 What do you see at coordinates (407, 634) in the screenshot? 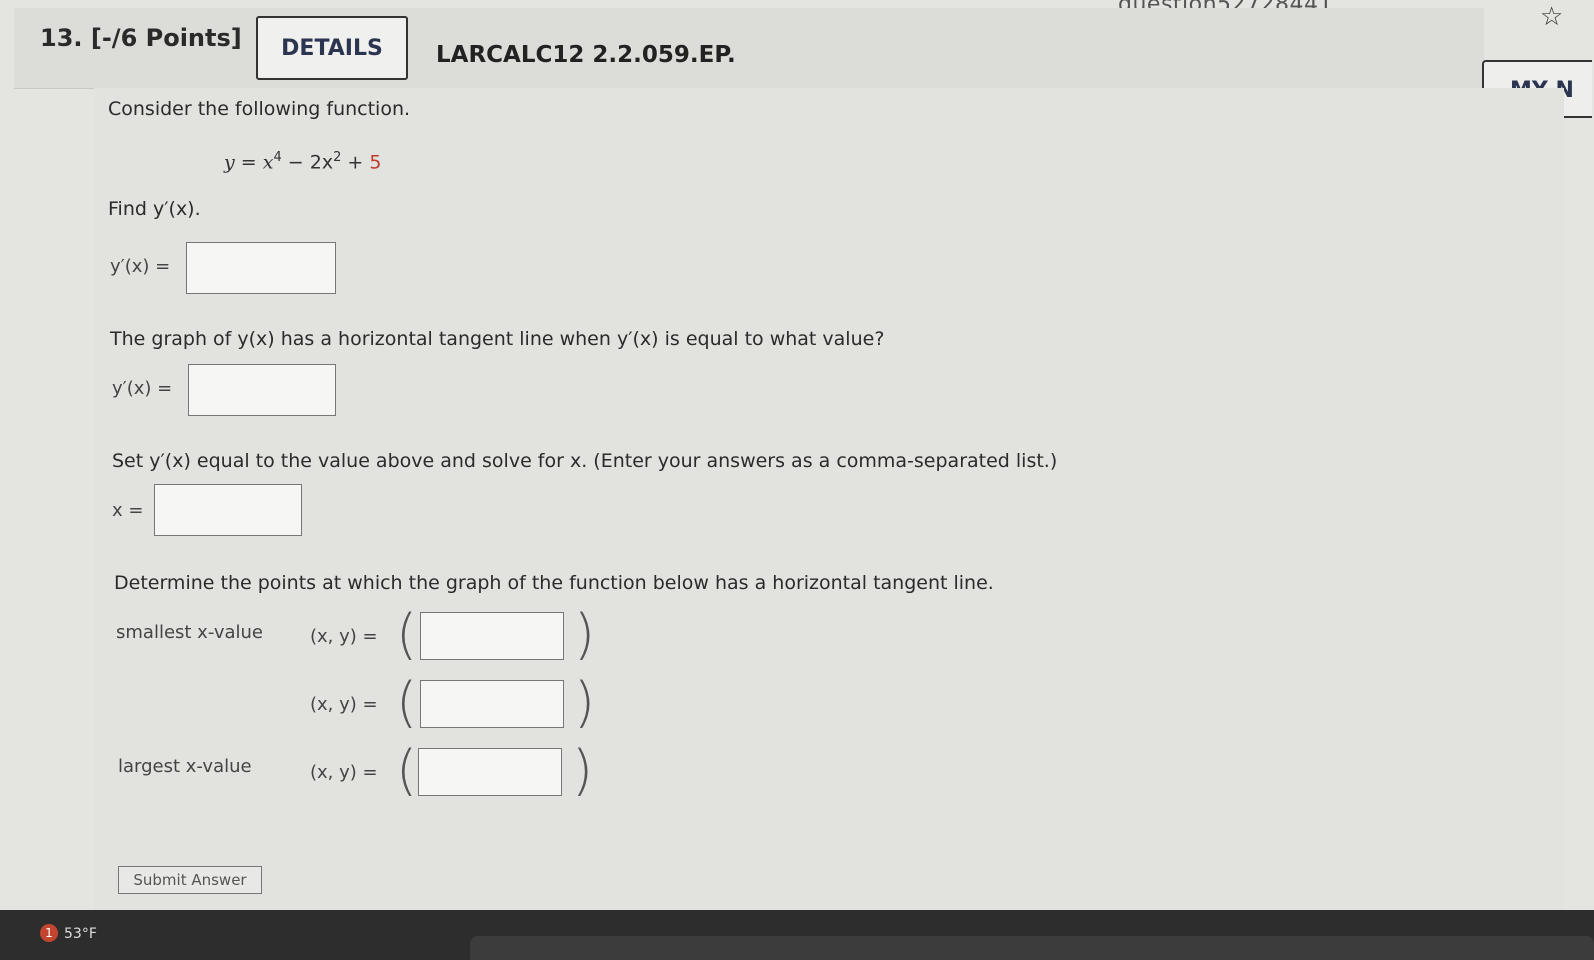
I see `row1-open-paren: (` at bounding box center [407, 634].